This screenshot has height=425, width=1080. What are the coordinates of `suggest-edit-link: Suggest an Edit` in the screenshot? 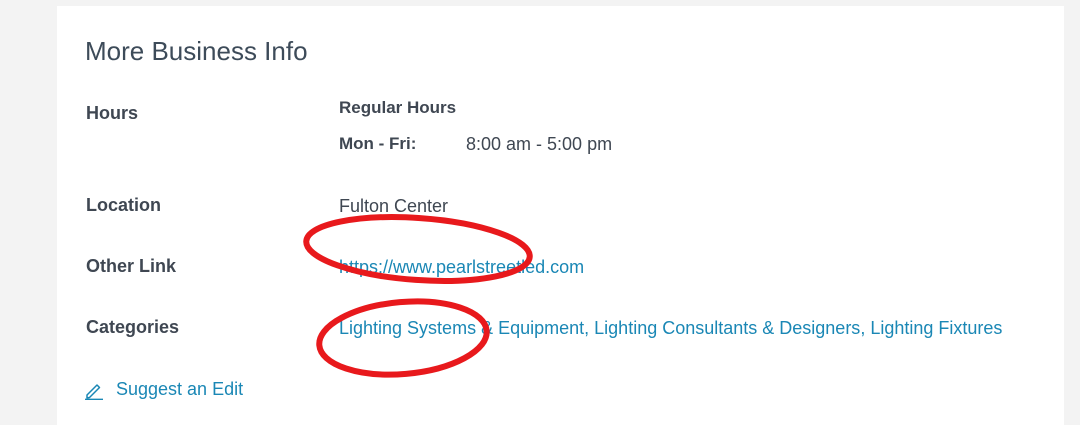 It's located at (163, 389).